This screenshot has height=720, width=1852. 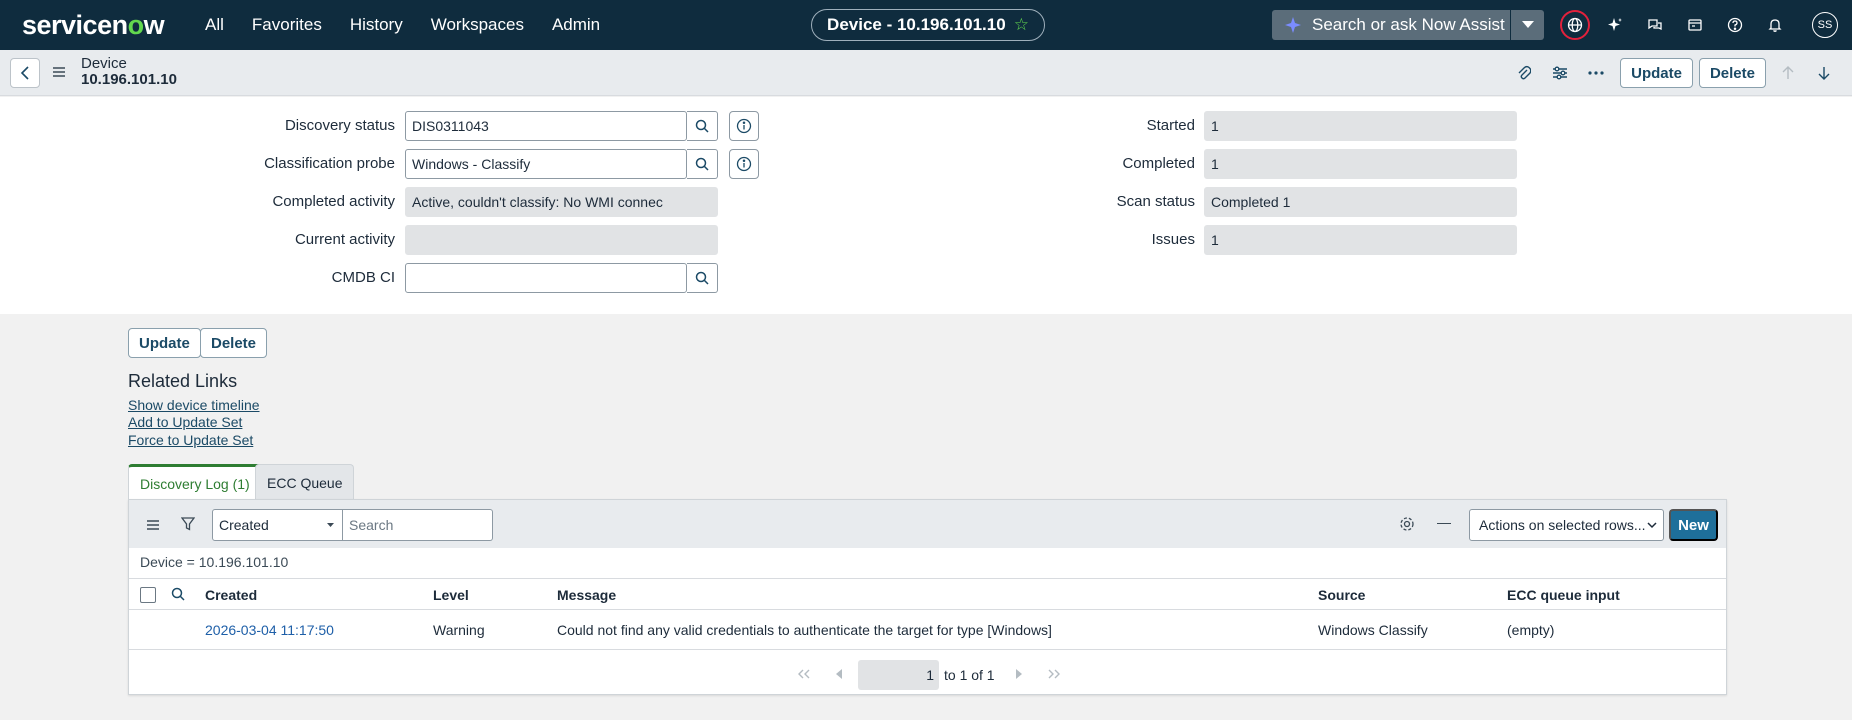 What do you see at coordinates (231, 595) in the screenshot?
I see `column-created: Created` at bounding box center [231, 595].